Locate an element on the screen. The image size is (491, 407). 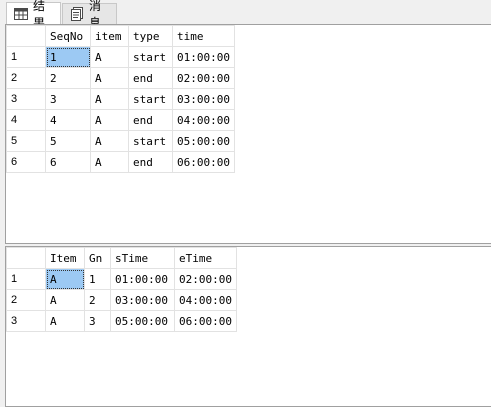
tab-messages: 消息 is located at coordinates (89, 15).